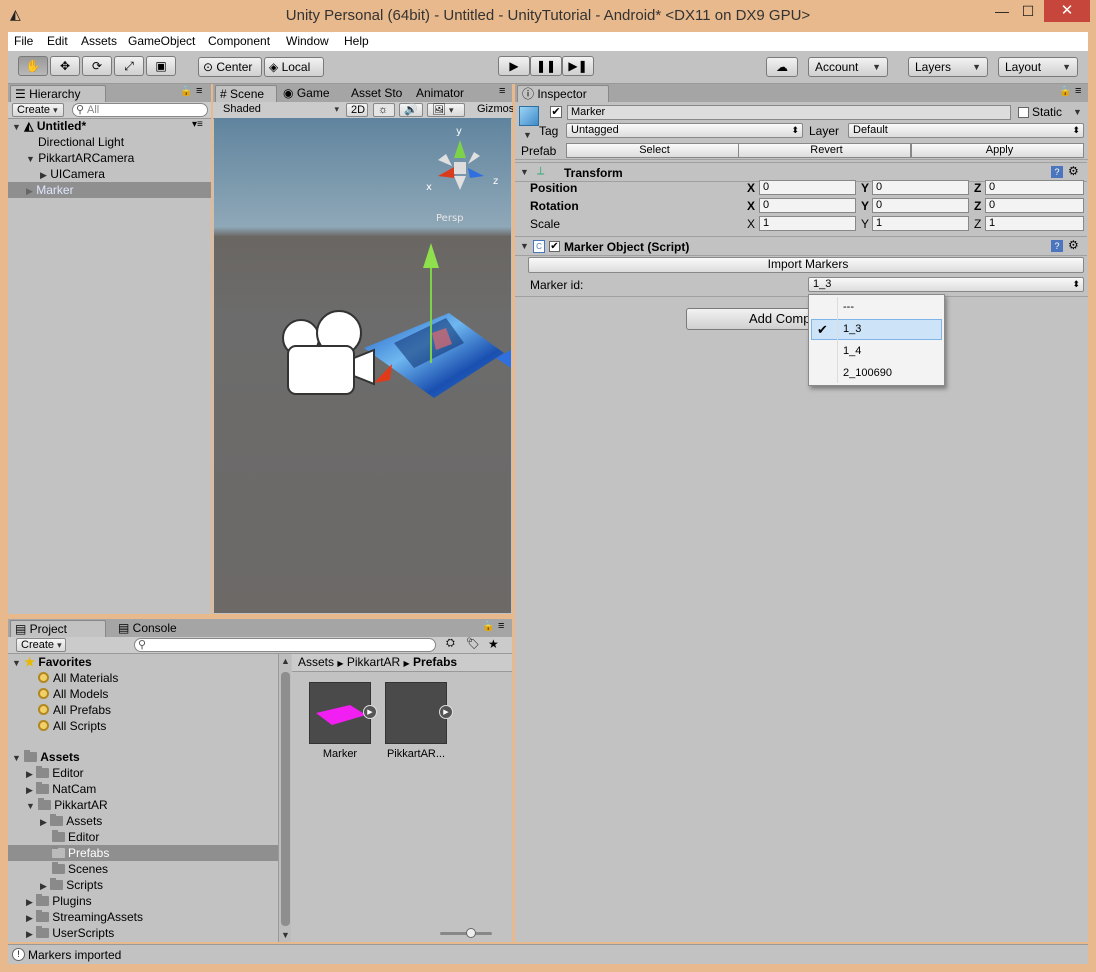 The image size is (1096, 972). Describe the element at coordinates (920, 187) in the screenshot. I see `position-y-field: 0` at that location.